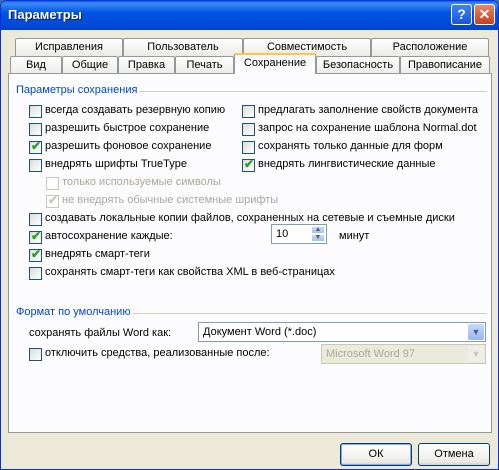 The height and width of the screenshot is (470, 499). What do you see at coordinates (77, 90) in the screenshot?
I see `save-options-title: Параметры сохранения` at bounding box center [77, 90].